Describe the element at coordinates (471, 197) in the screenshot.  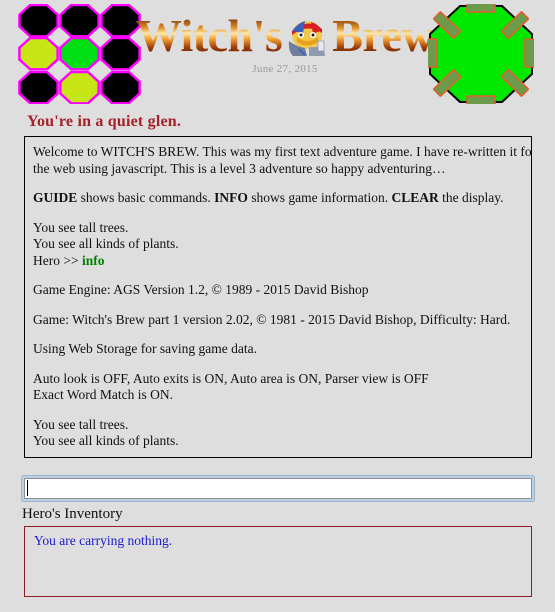
I see `story-text: the display.` at that location.